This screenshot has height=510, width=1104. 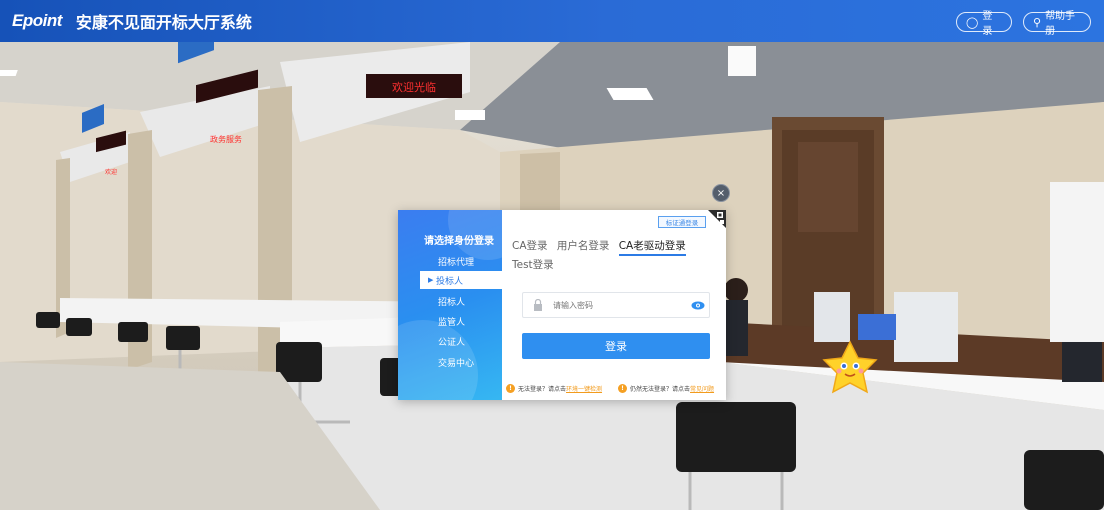 I want to click on tab-username-login: 用户名登录, so click(x=583, y=246).